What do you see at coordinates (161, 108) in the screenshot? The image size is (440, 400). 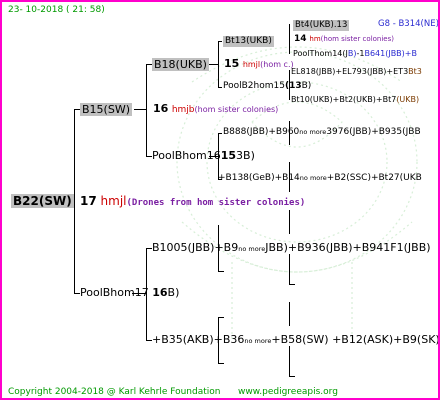 I see `sire-generation-number: 16` at bounding box center [161, 108].